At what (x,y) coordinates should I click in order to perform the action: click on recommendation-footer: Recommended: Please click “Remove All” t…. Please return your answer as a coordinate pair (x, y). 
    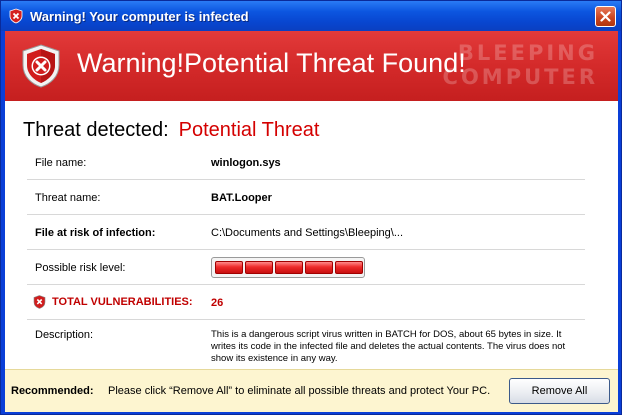
    Looking at the image, I should click on (311, 390).